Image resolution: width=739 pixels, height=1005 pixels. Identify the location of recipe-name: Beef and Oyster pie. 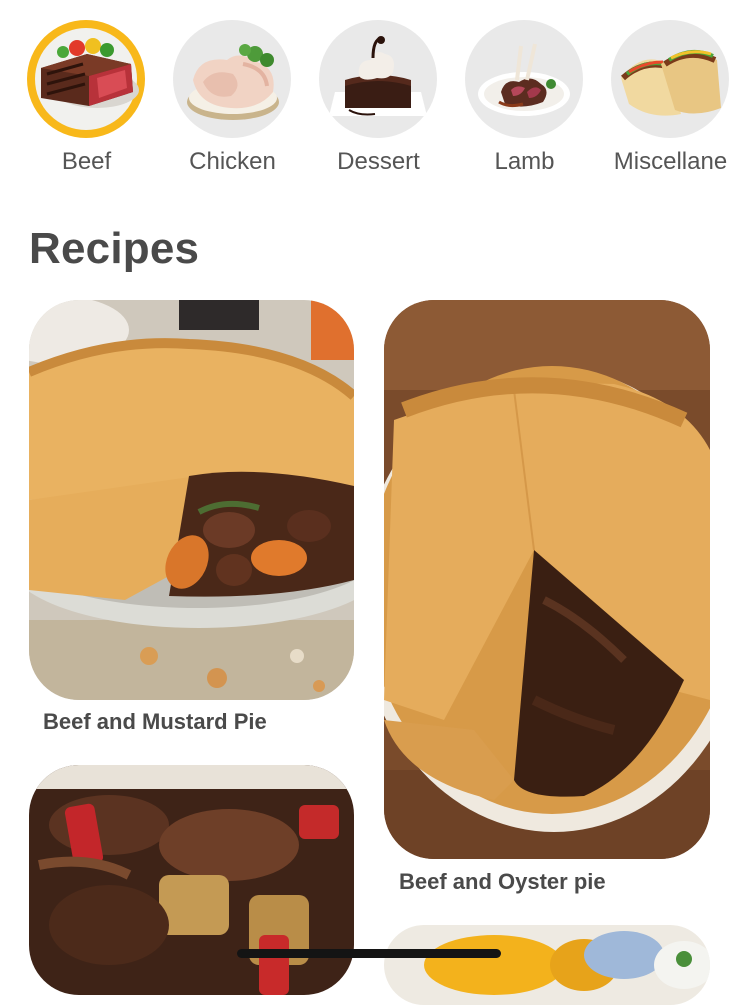
(502, 881).